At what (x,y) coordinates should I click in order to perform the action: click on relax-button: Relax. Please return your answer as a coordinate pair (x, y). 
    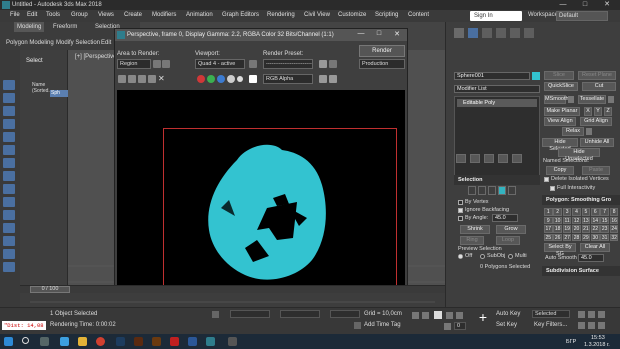
    Looking at the image, I should click on (573, 131).